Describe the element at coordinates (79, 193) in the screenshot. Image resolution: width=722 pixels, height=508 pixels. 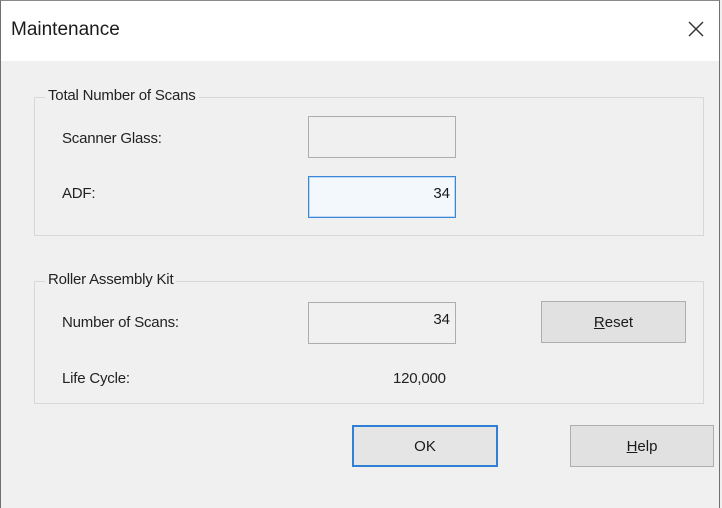
I see `adf-label: ADF:` at that location.